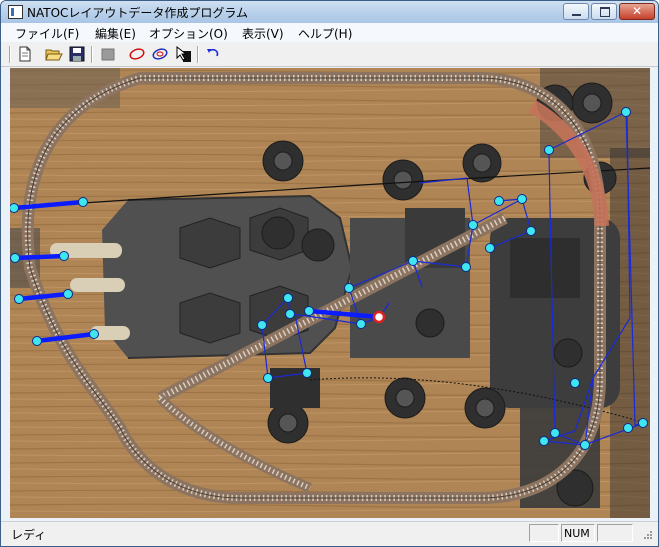 The width and height of the screenshot is (659, 547). I want to click on menu-bar: ファイル(F) 編集(E) オプション(O) 表示(V) ヘルプ(H), so click(329, 33).